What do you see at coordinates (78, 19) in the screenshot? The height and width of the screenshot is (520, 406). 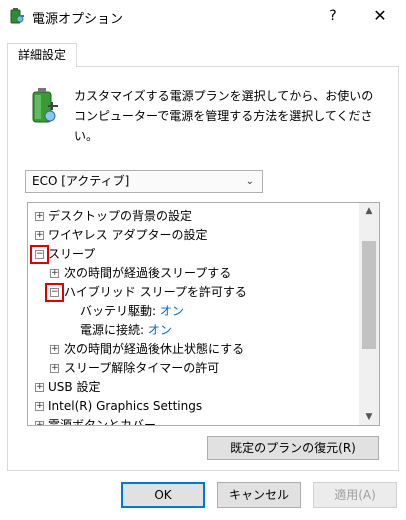 I see `window-title: 電源オプション` at bounding box center [78, 19].